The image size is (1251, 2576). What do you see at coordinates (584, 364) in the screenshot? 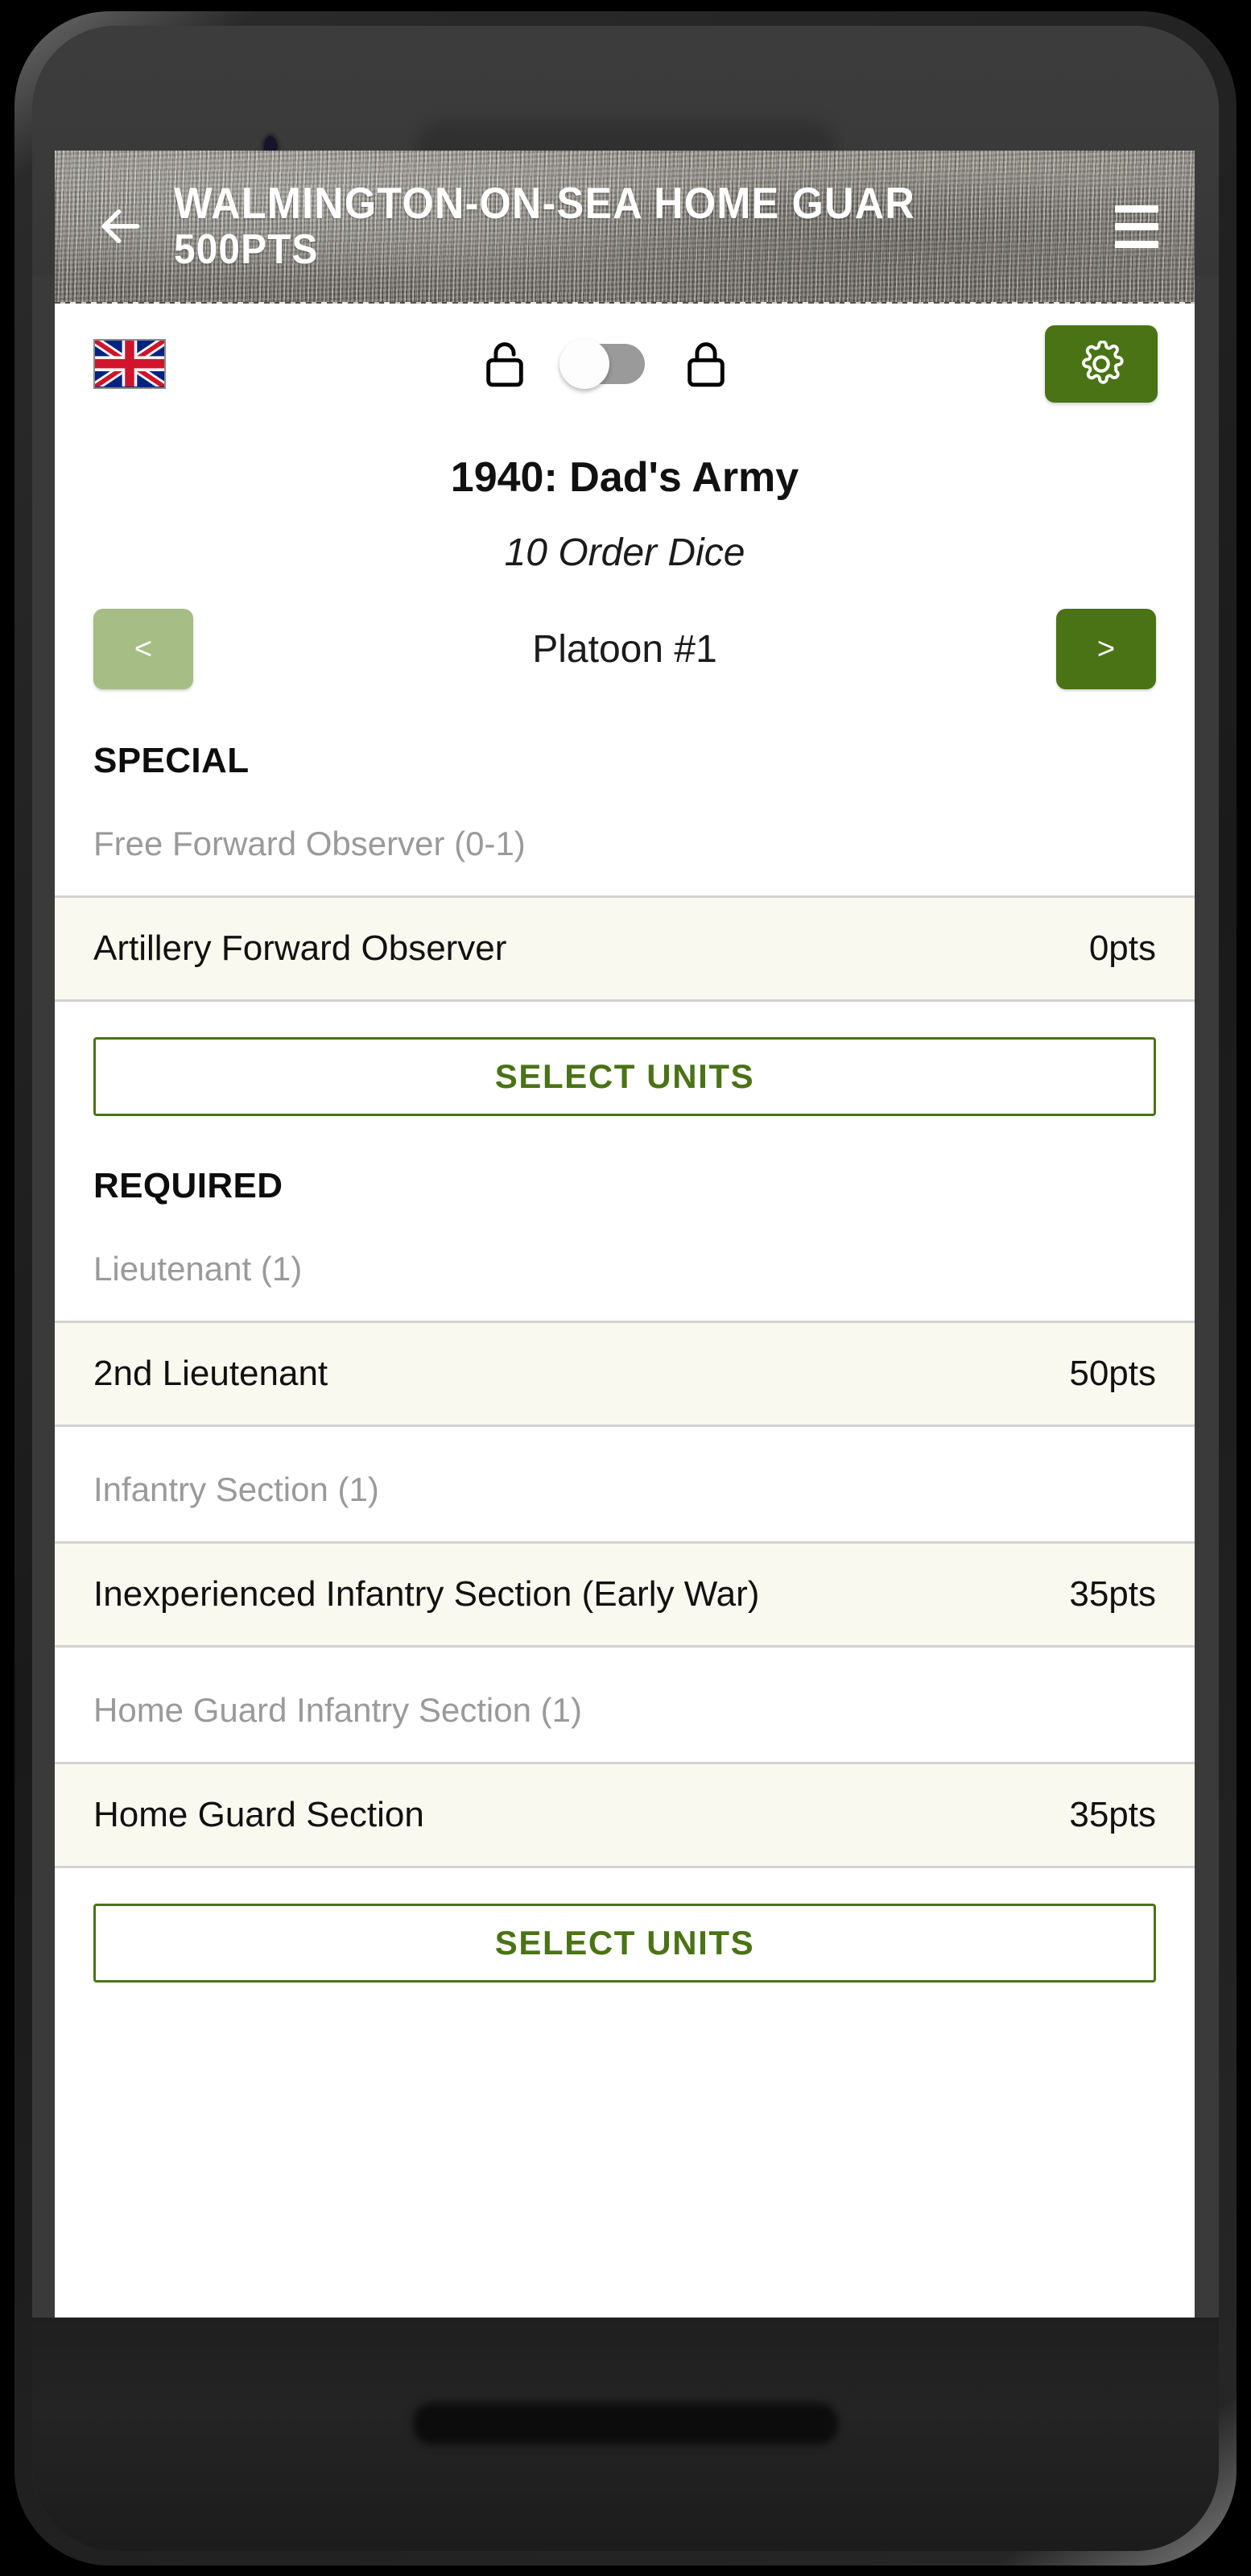
I see `toggle-knob` at bounding box center [584, 364].